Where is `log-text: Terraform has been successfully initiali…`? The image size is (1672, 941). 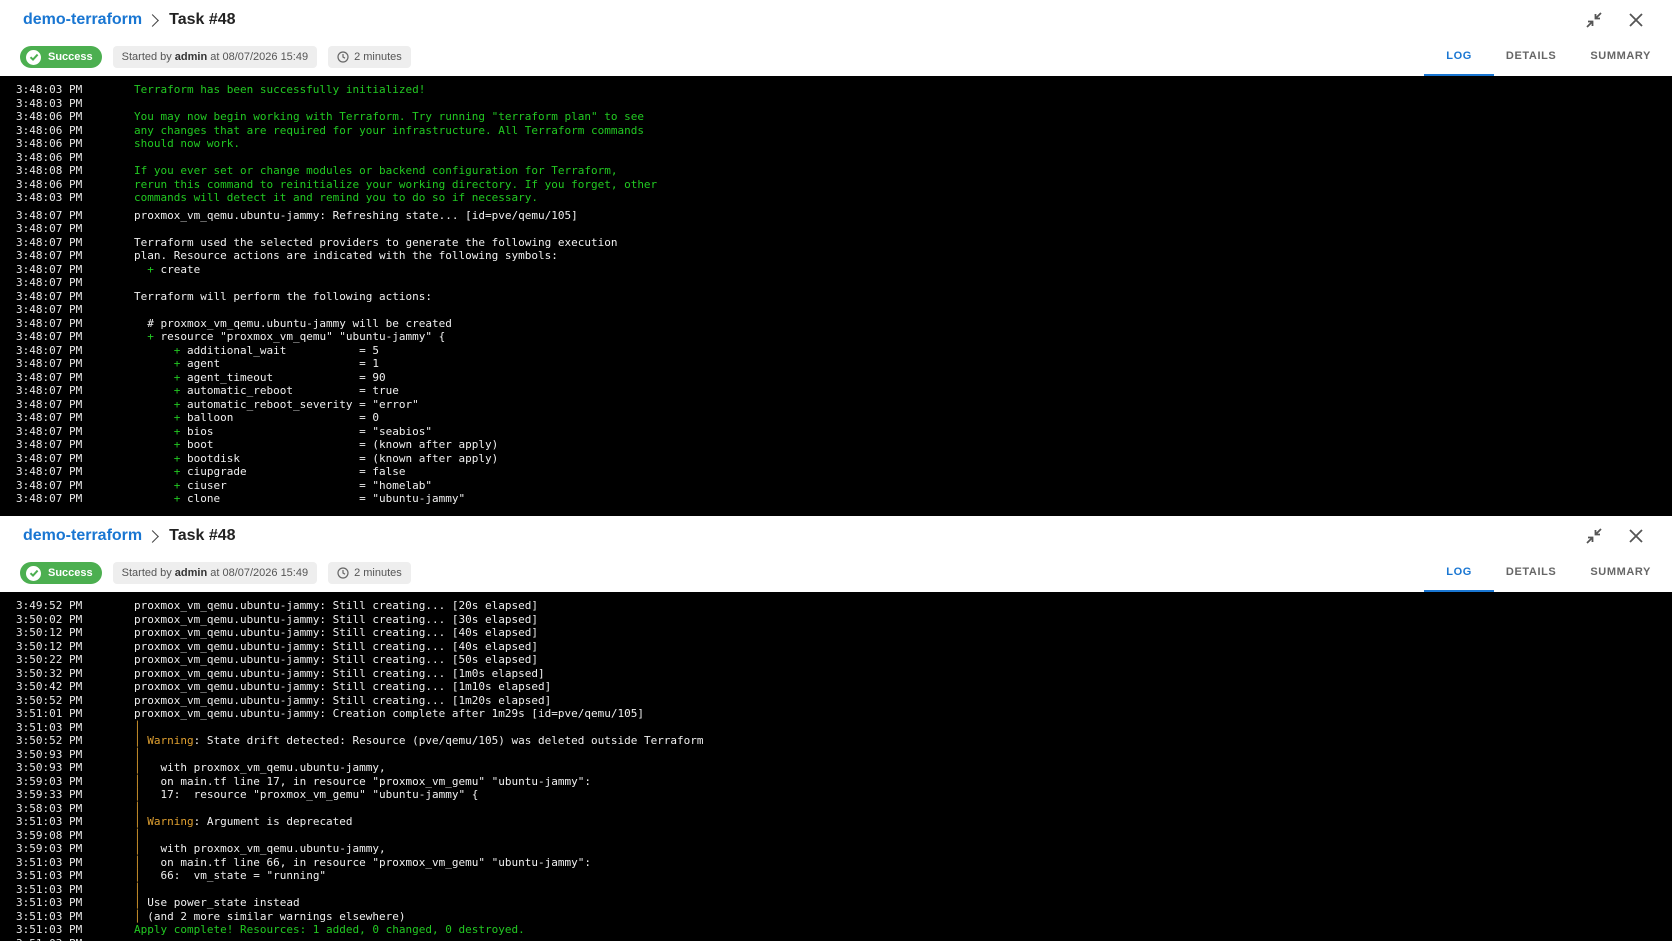 log-text: Terraform has been successfully initiali… is located at coordinates (280, 89).